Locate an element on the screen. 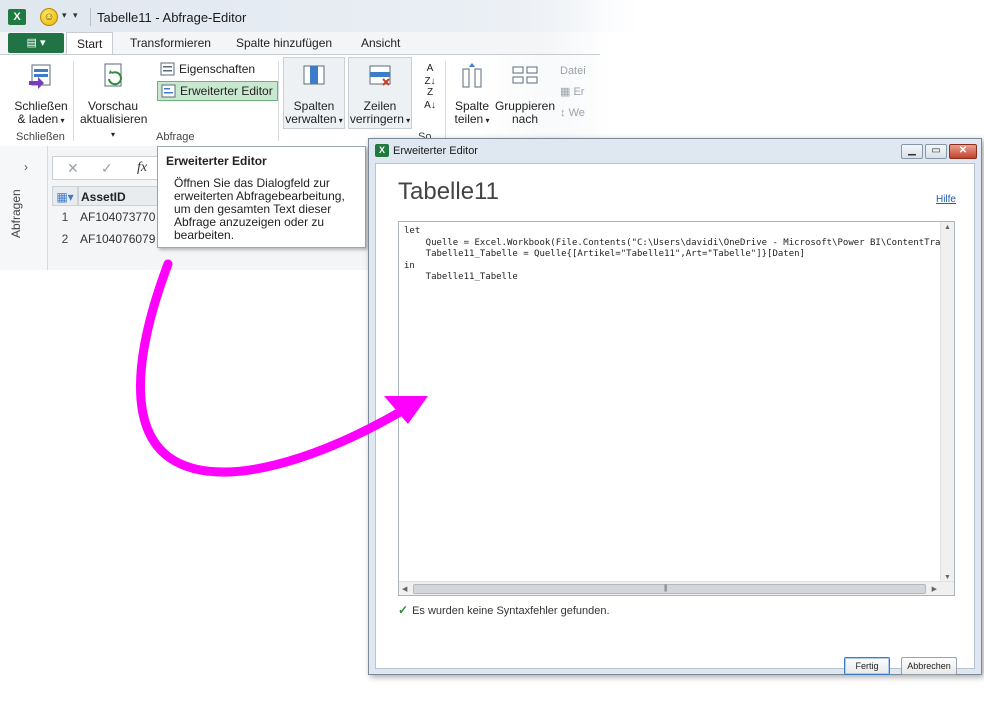 Image resolution: width=984 pixels, height=726 pixels. refresh-label-2: aktualisieren is located at coordinates (113, 127).